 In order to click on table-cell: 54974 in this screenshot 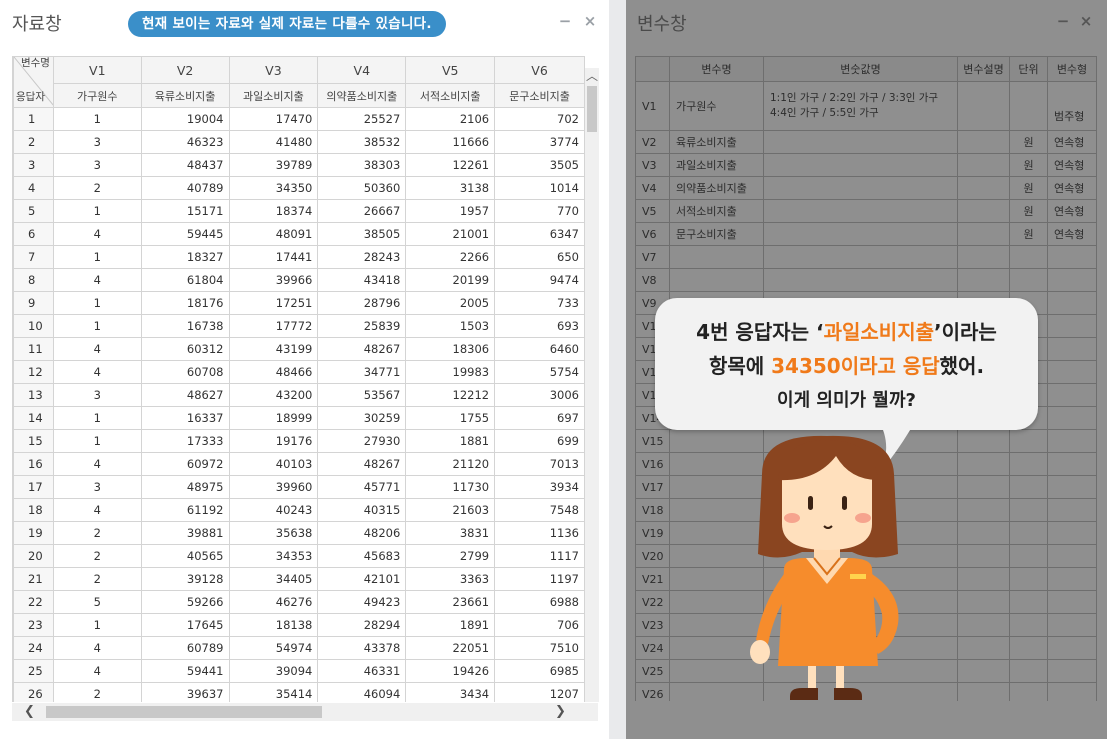, I will do `click(273, 648)`.